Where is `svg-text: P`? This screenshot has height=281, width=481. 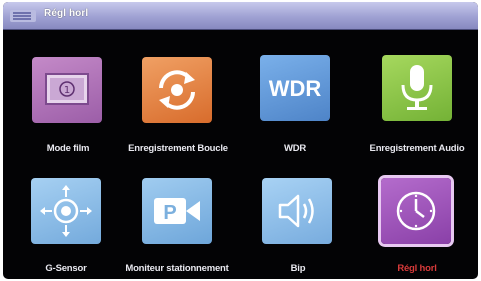 svg-text: P is located at coordinates (169, 213).